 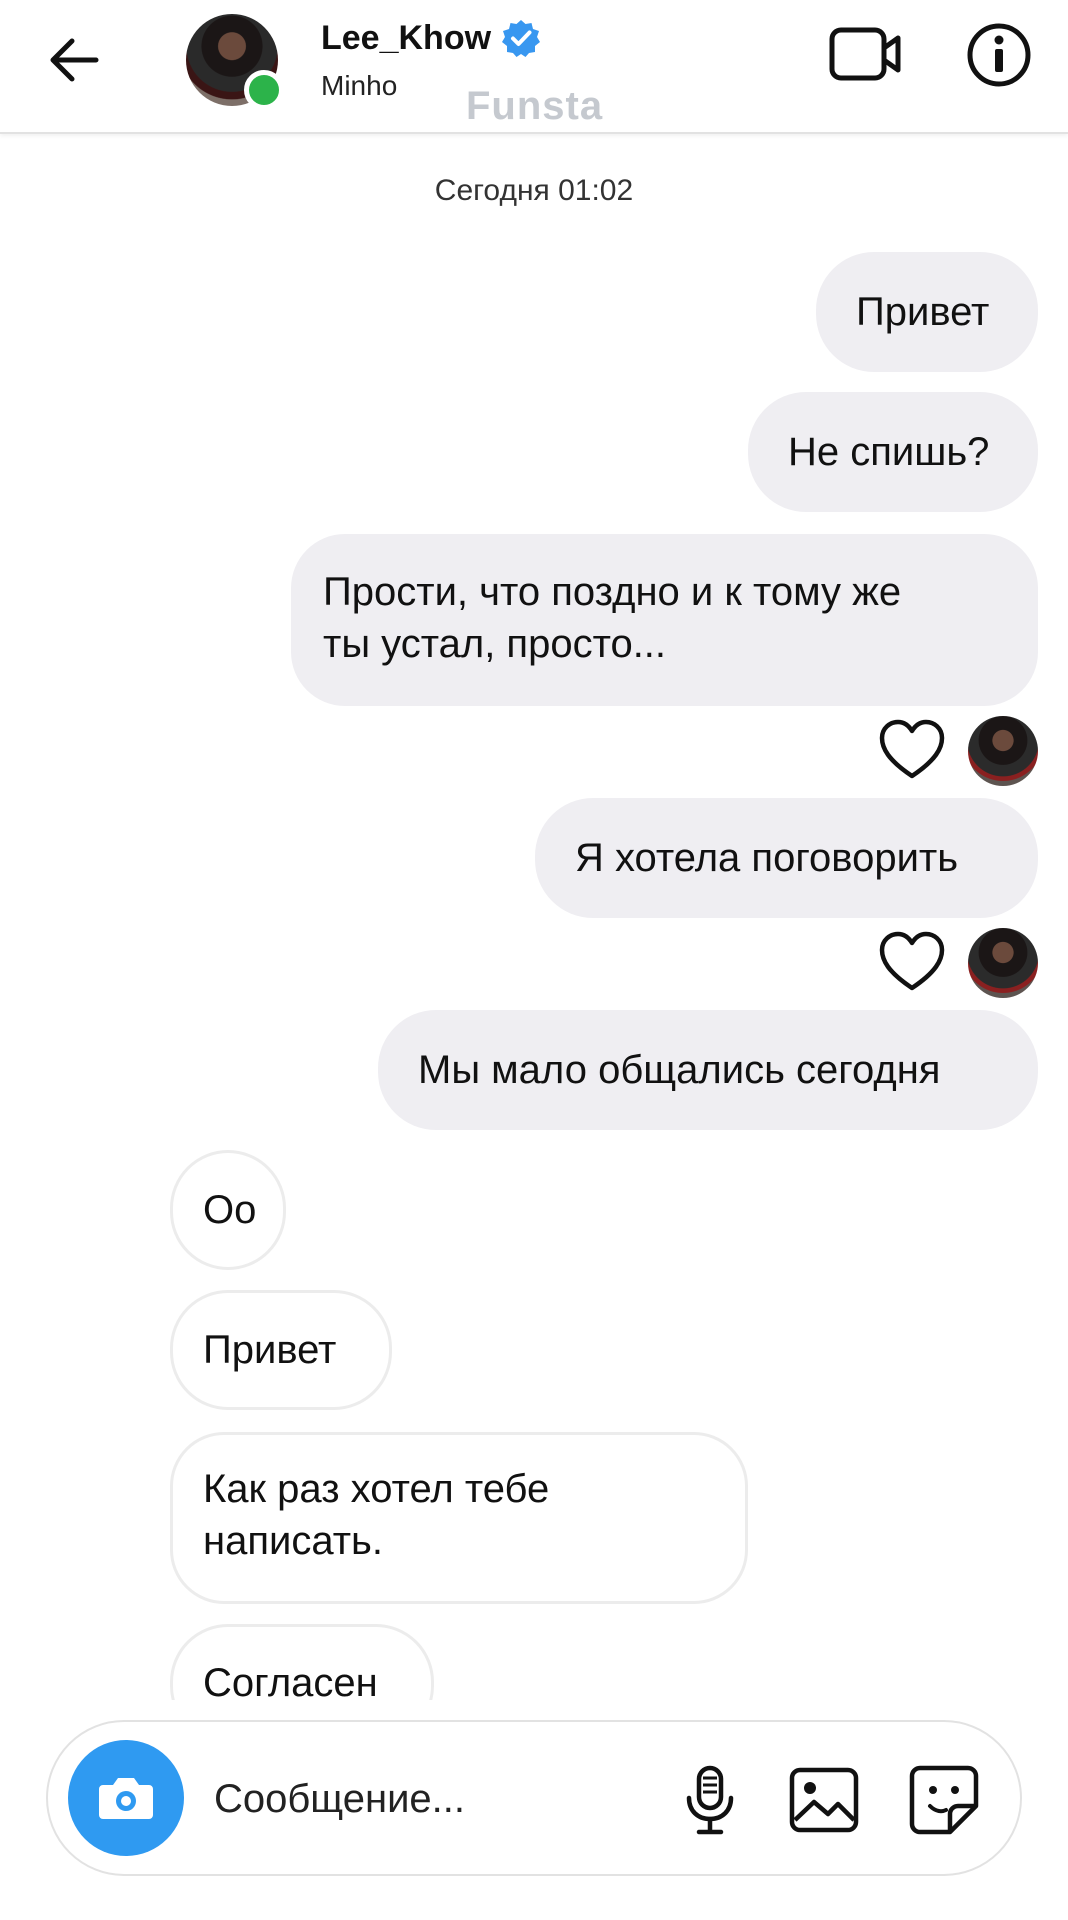 I want to click on contact-username: Lee_Khow, so click(x=431, y=38).